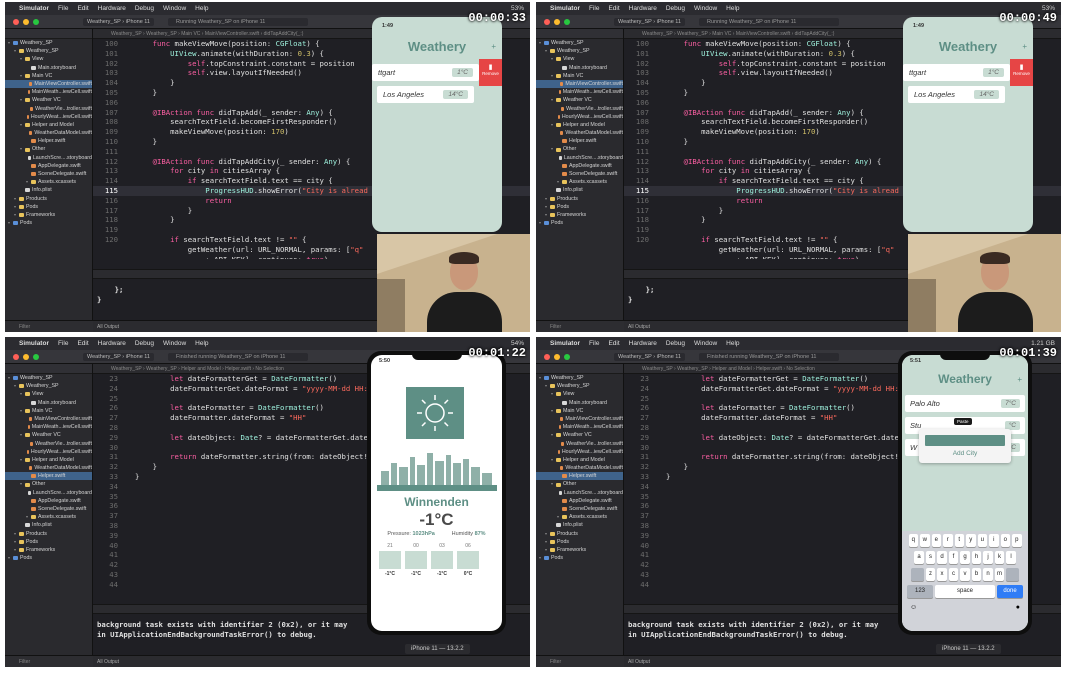  What do you see at coordinates (26, 21) in the screenshot?
I see `minimize-window-icon` at bounding box center [26, 21].